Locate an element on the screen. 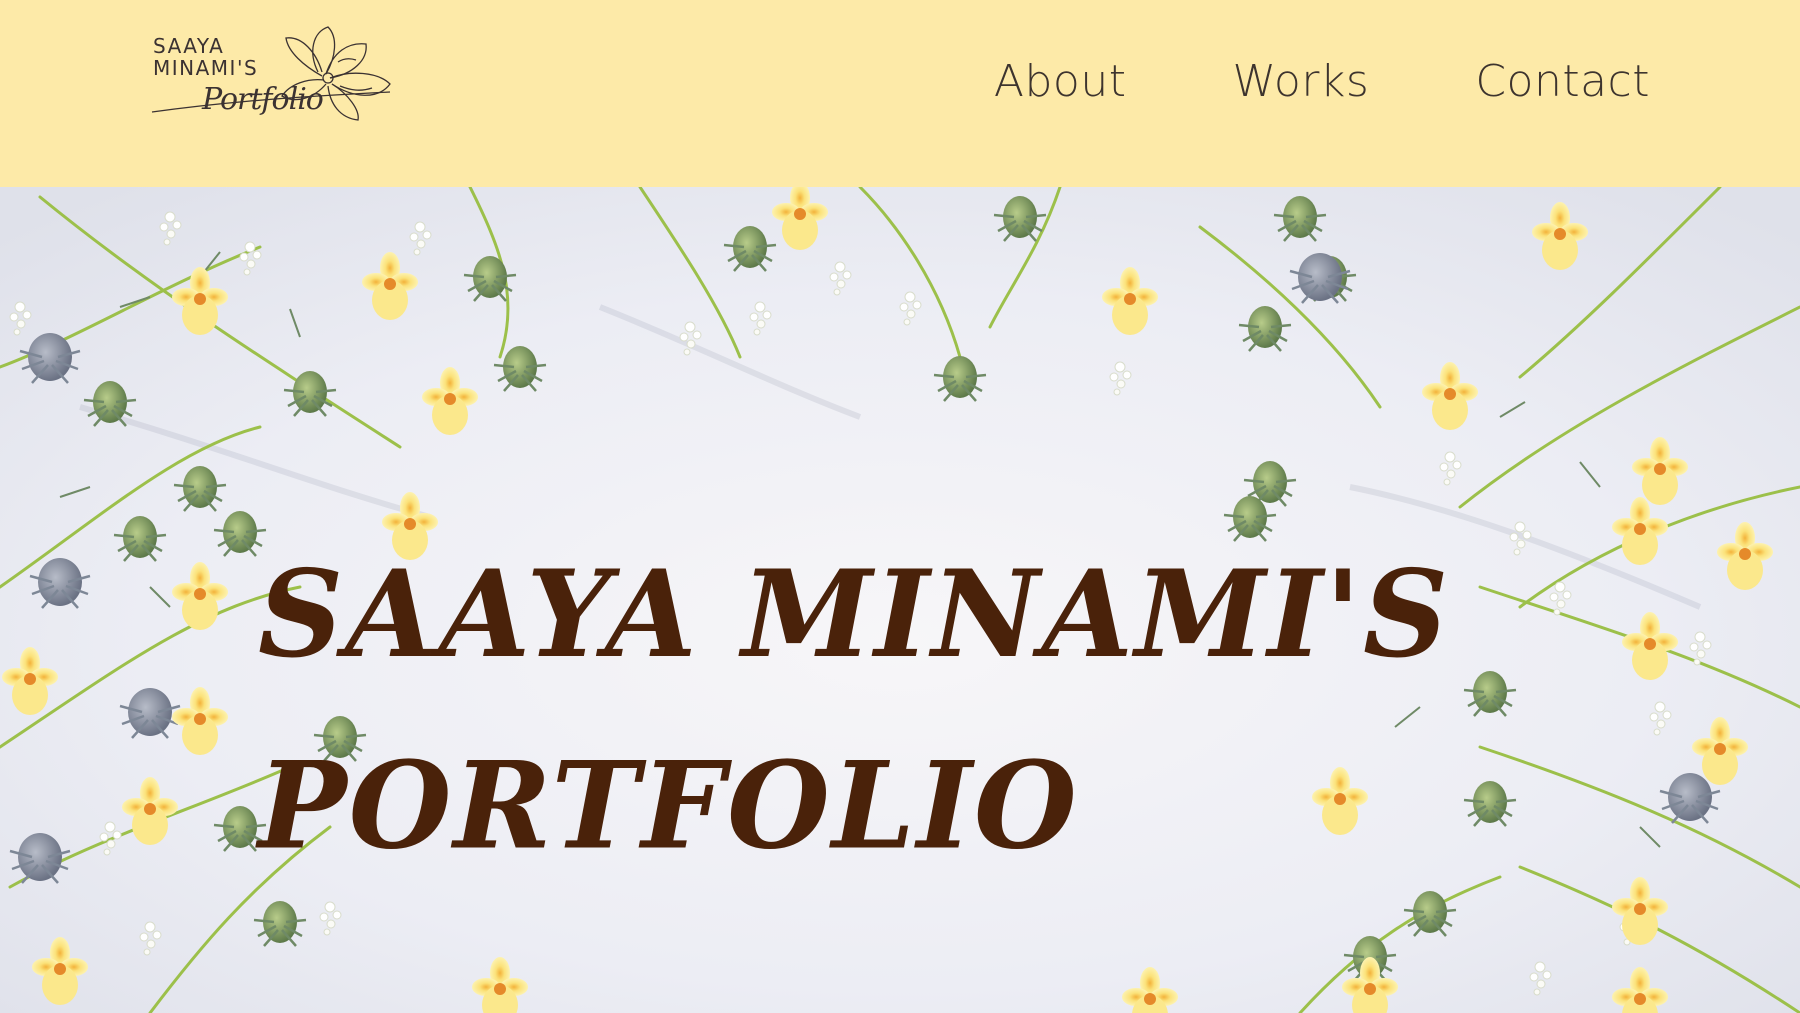 This screenshot has height=1013, width=1800. hero-title-line-2: PORTFOLIO is located at coordinates (668, 805).